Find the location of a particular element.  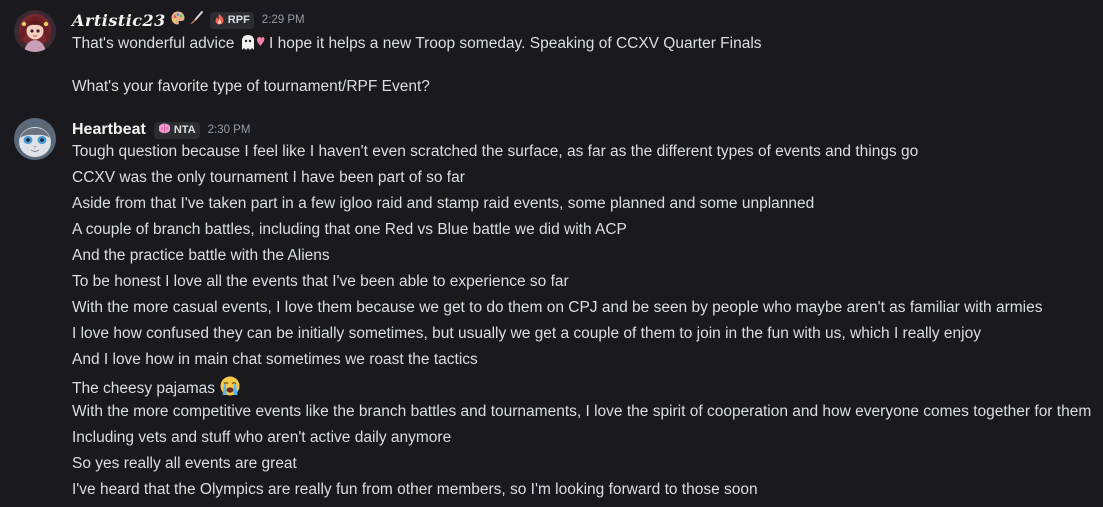

message-header: Heartbeat NTA 2:30 PM is located at coordinates (161, 130).